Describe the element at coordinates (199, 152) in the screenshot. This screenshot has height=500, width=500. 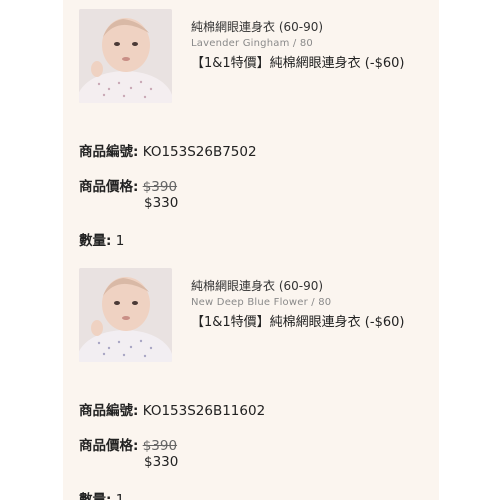
I see `product-code-value: KO153S26B7502` at that location.